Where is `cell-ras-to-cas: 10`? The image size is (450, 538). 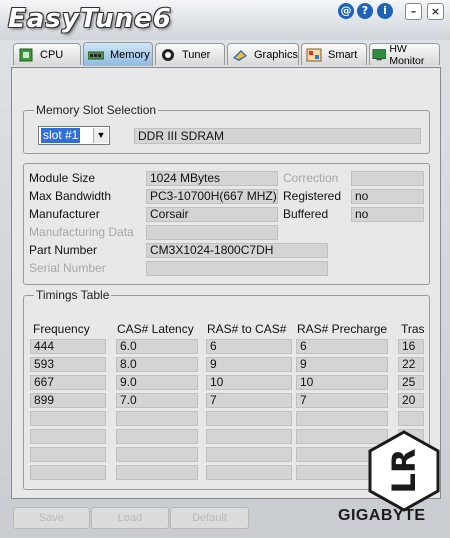 cell-ras-to-cas: 10 is located at coordinates (249, 382).